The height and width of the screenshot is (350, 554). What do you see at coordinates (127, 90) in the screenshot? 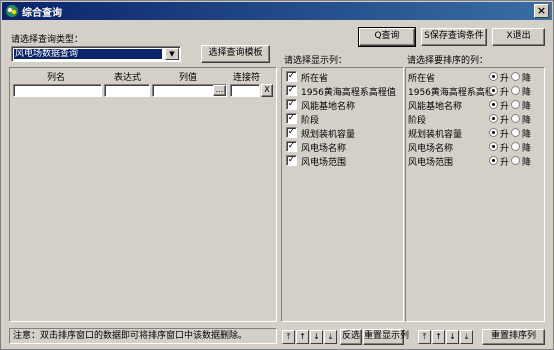
I see `expression-input` at bounding box center [127, 90].